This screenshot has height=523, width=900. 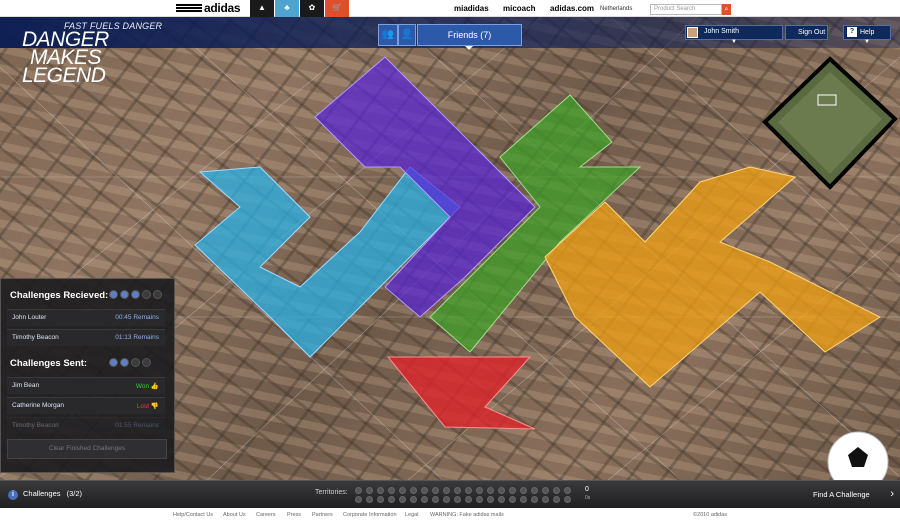 I want to click on thumbs-down-icon: 👎, so click(x=154, y=406).